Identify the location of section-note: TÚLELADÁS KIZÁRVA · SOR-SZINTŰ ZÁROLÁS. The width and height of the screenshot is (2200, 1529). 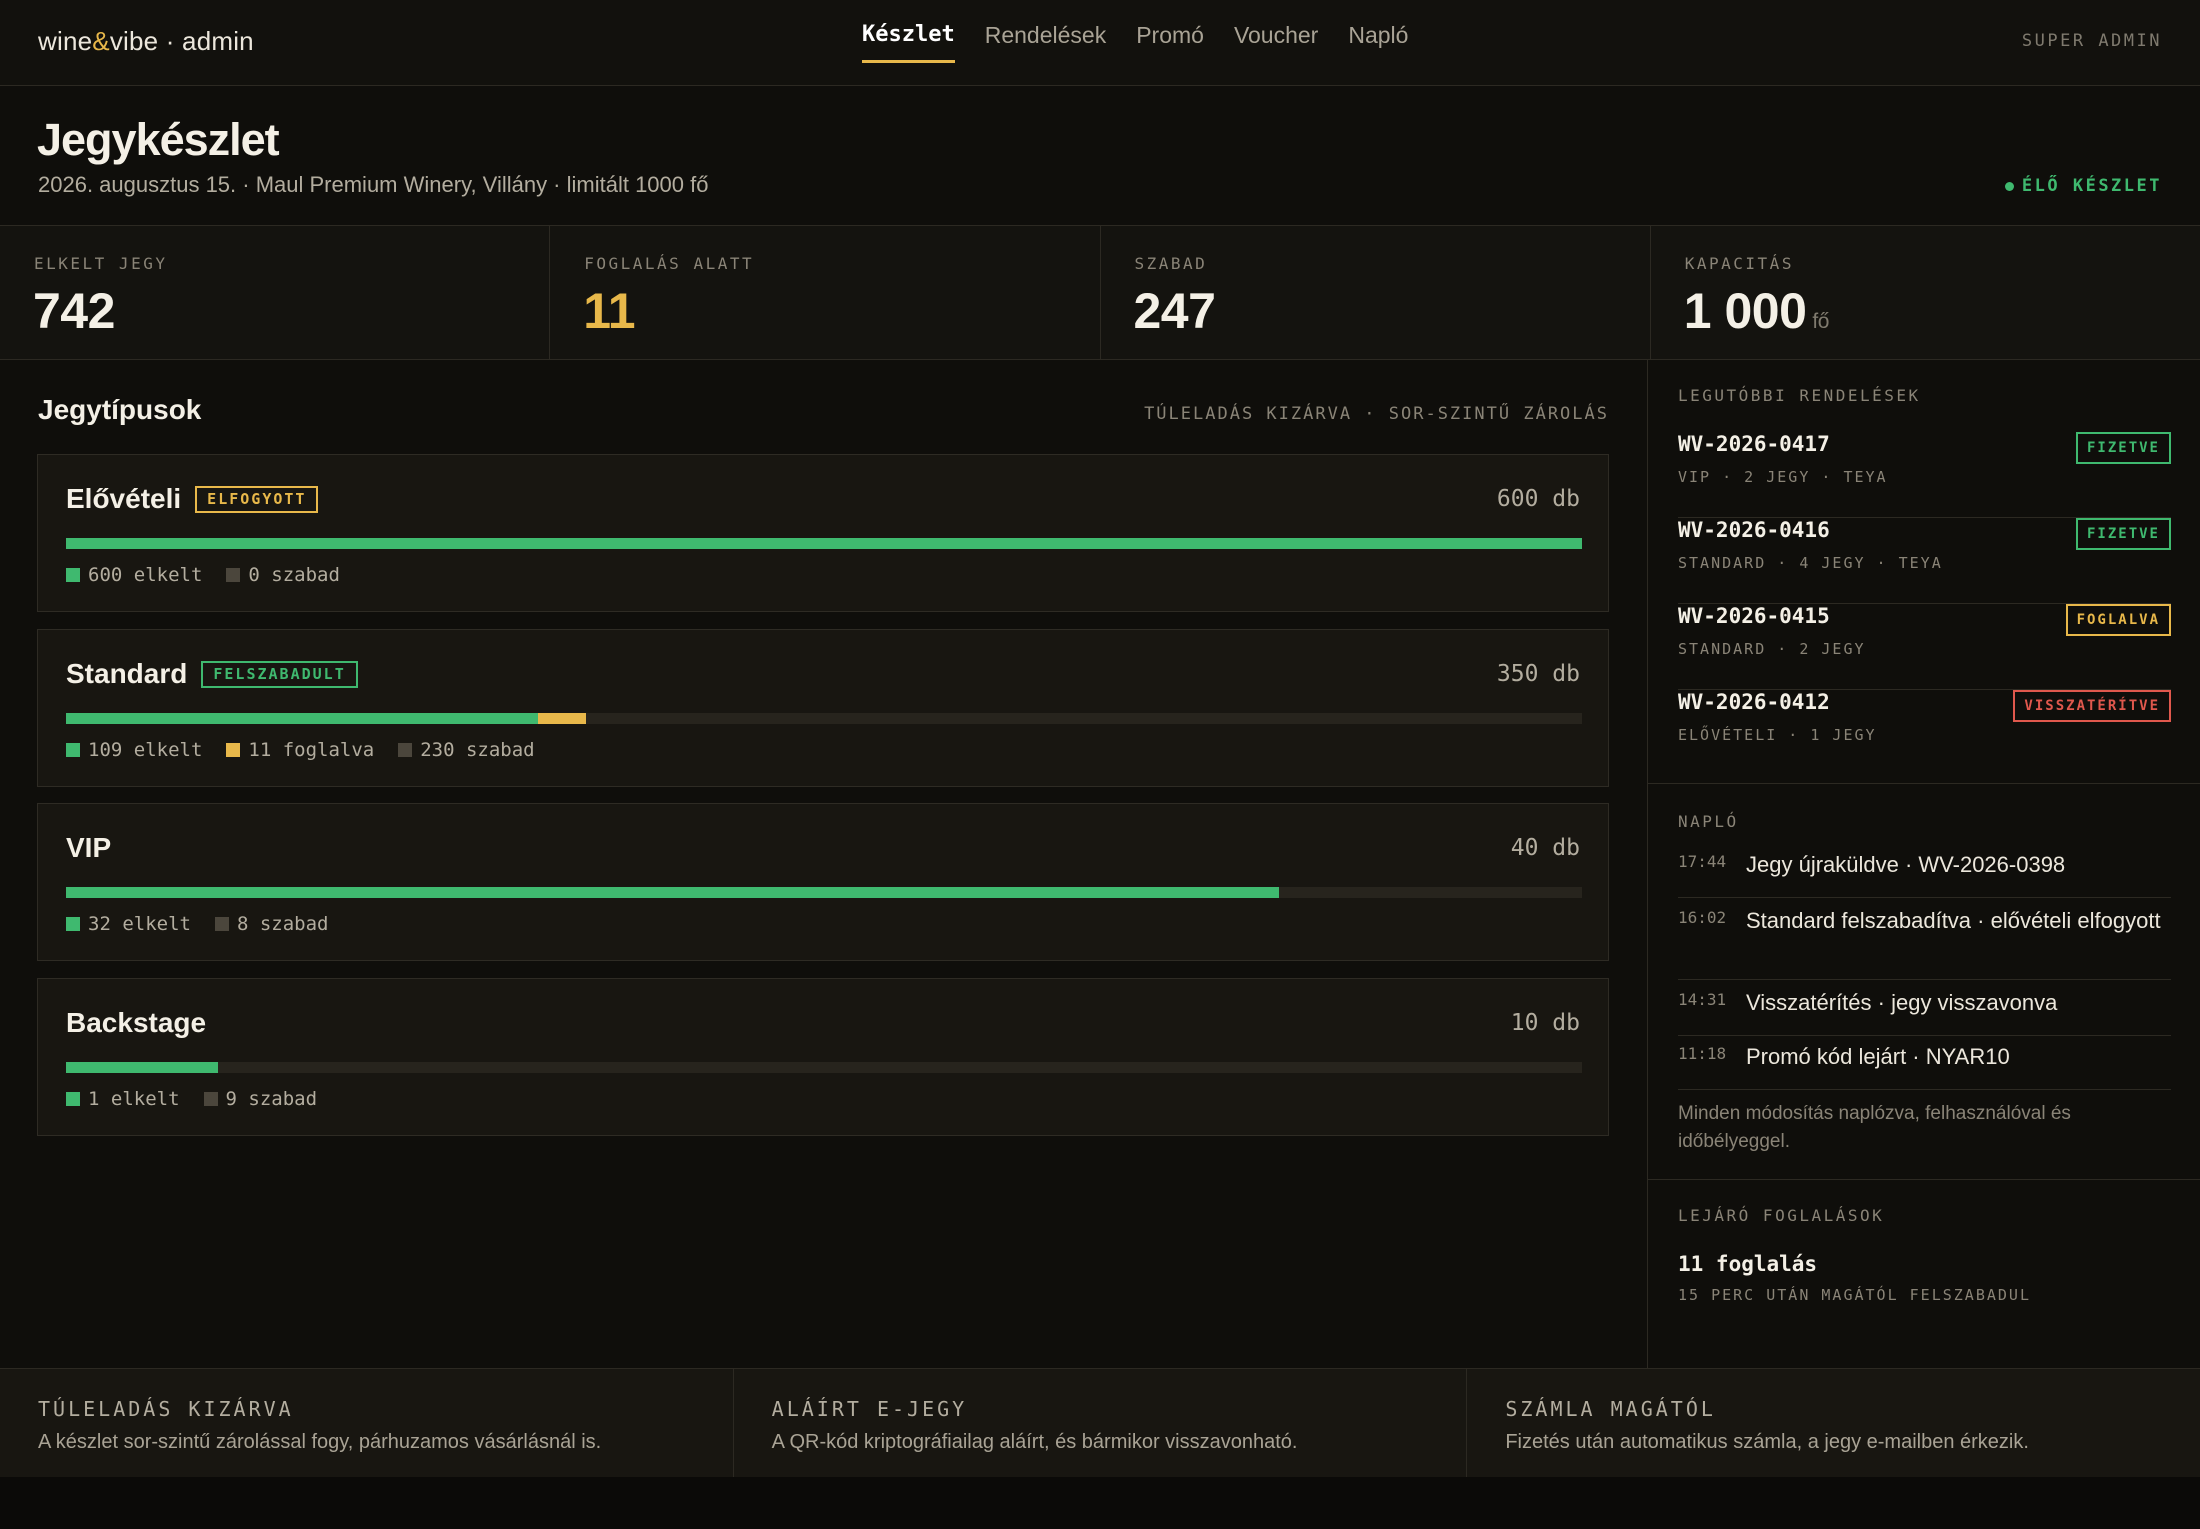
(1376, 414).